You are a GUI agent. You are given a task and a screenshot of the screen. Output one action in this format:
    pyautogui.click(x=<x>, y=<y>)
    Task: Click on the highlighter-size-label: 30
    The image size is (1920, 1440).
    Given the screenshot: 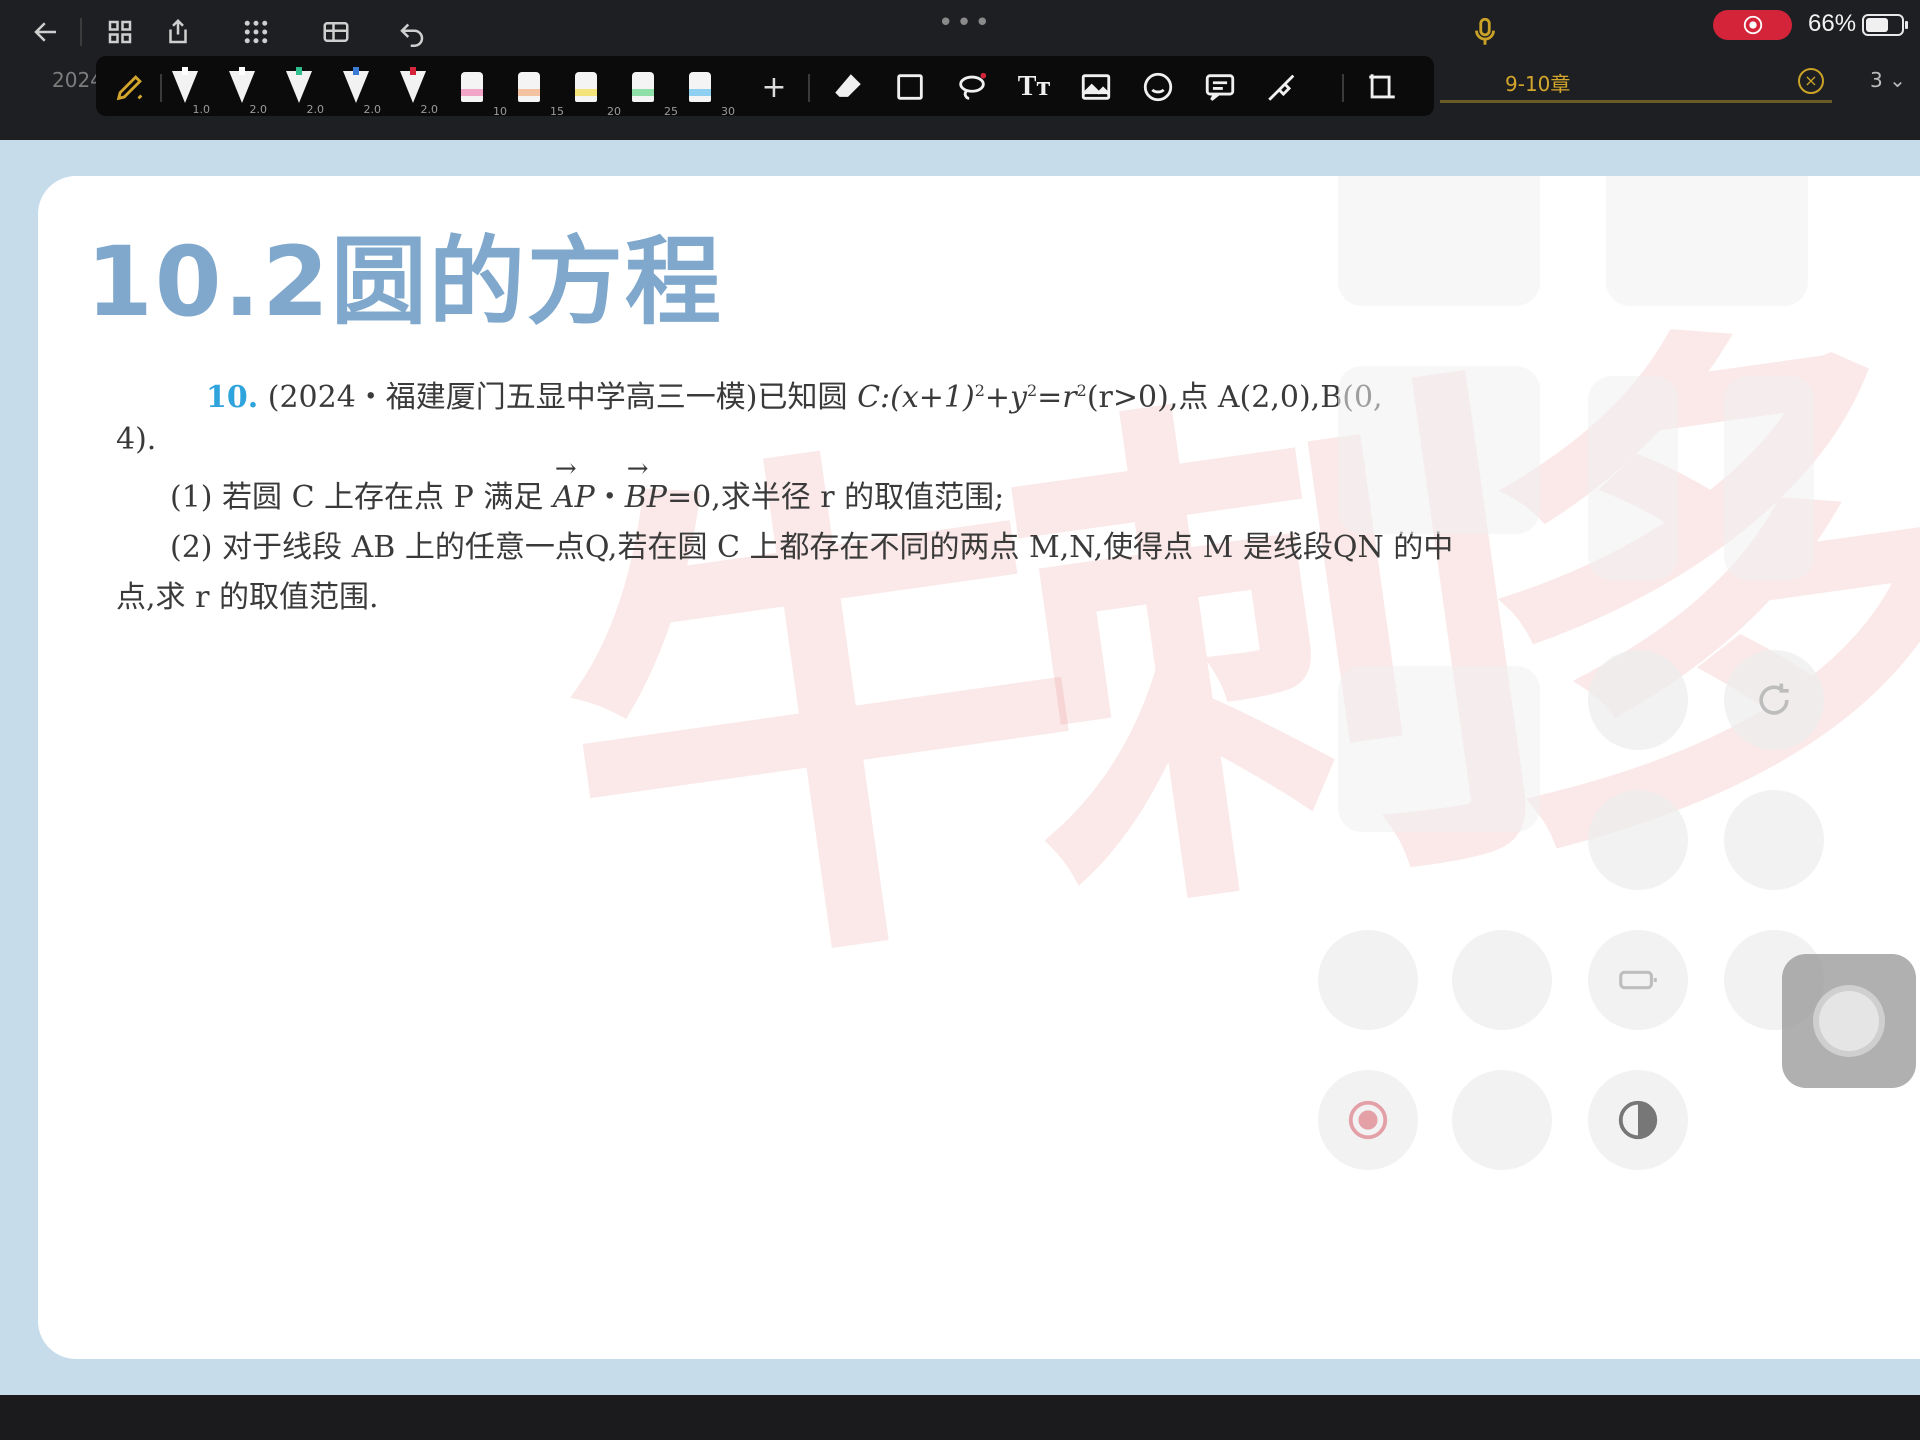 What is the action you would take?
    pyautogui.click(x=728, y=111)
    